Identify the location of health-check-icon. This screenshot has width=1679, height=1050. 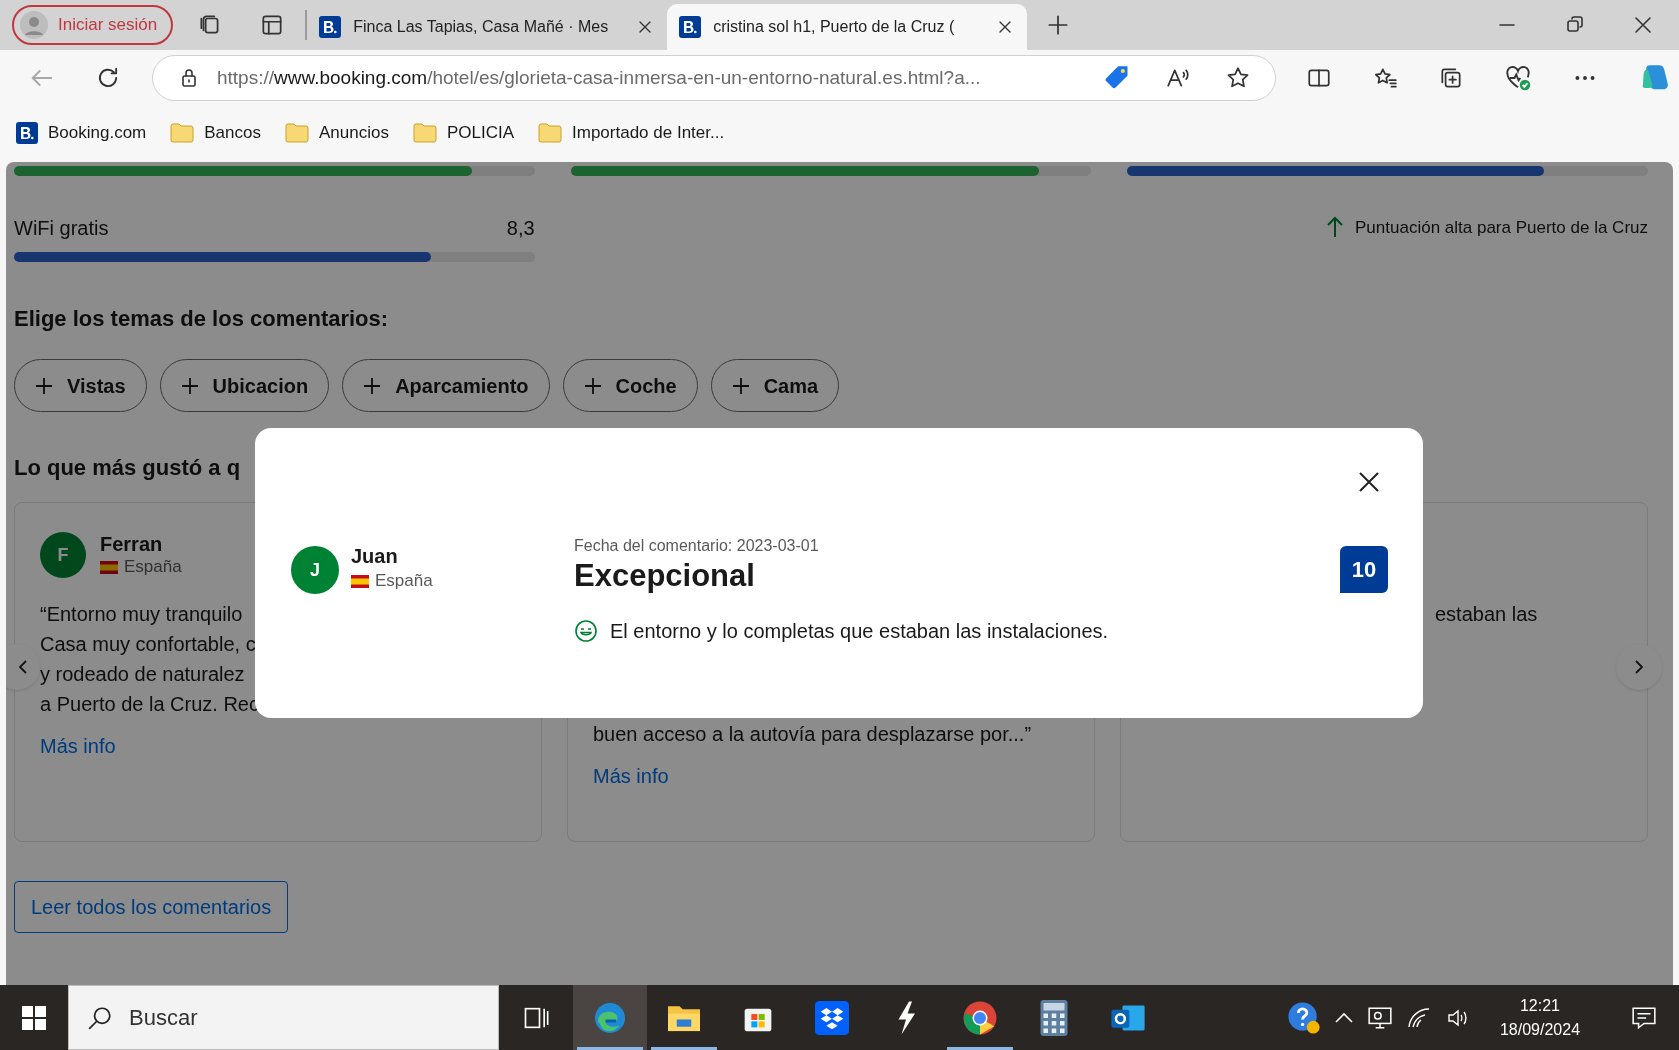
(1518, 78).